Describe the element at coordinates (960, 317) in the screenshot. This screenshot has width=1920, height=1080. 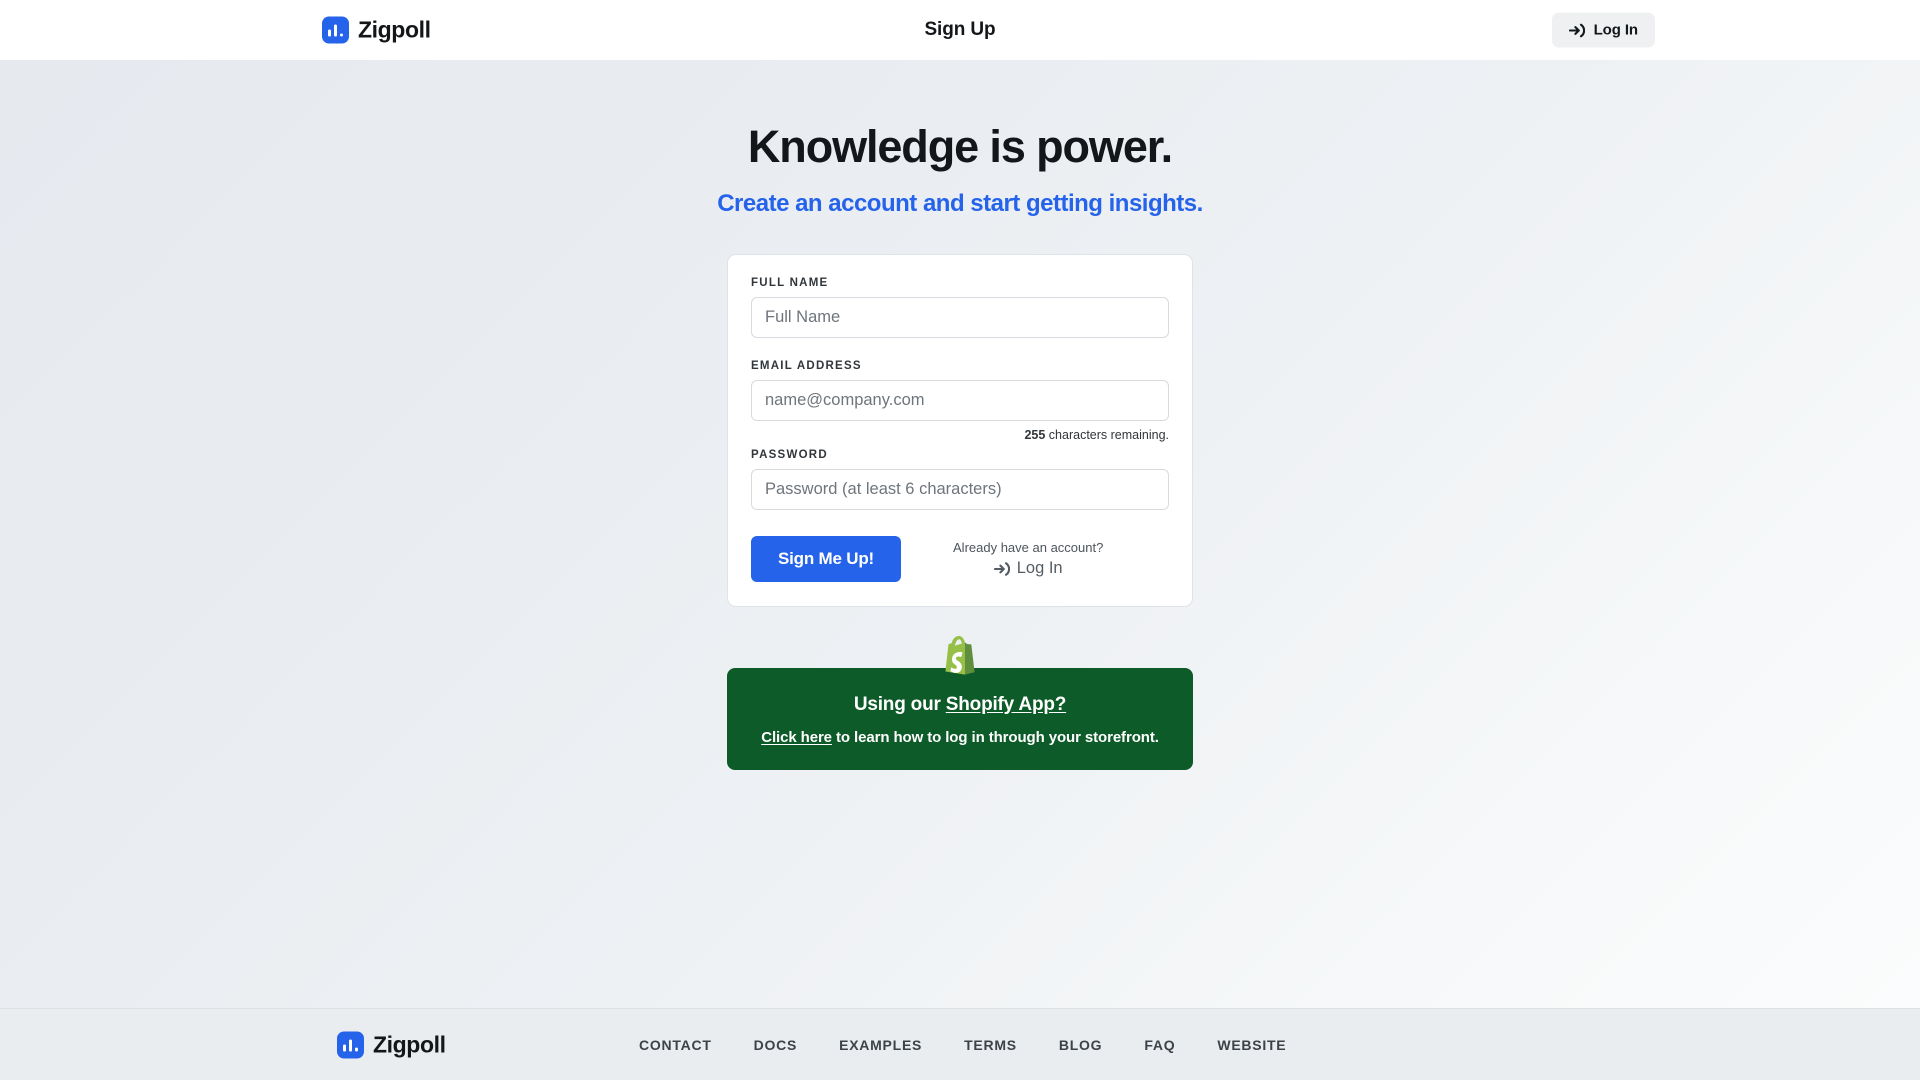
I see `full-name-input` at that location.